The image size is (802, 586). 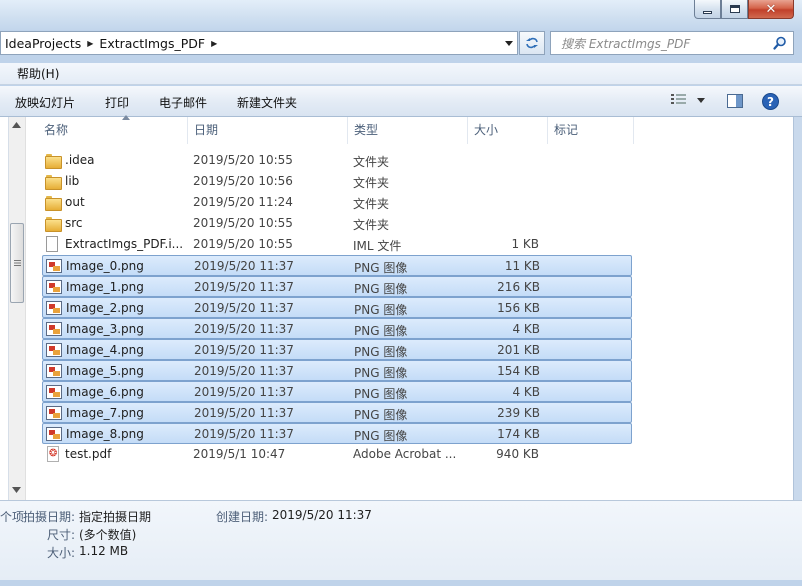 What do you see at coordinates (152, 43) in the screenshot?
I see `breadcrumb-extractimgs-pdf: ExtractImgs_PDF` at bounding box center [152, 43].